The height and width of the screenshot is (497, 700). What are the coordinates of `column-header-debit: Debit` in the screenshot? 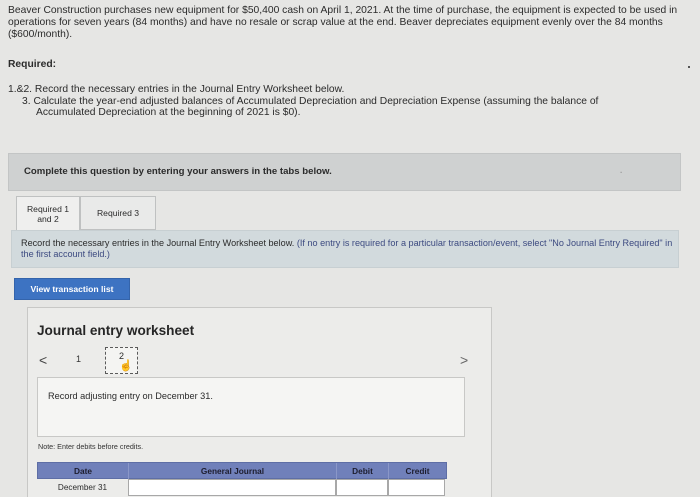 It's located at (363, 471).